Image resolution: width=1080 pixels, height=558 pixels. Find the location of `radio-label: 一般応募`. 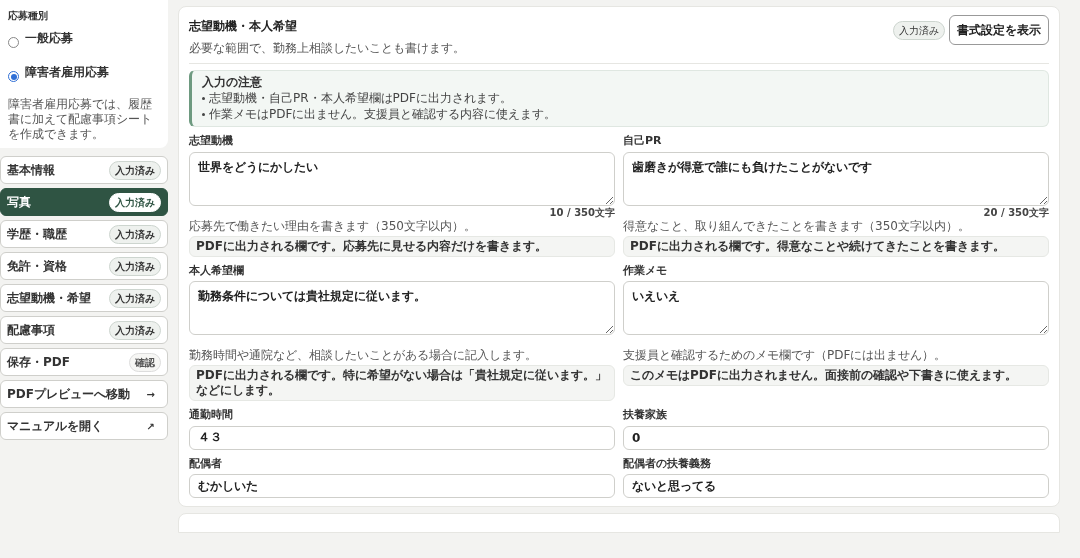

radio-label: 一般応募 is located at coordinates (49, 38).